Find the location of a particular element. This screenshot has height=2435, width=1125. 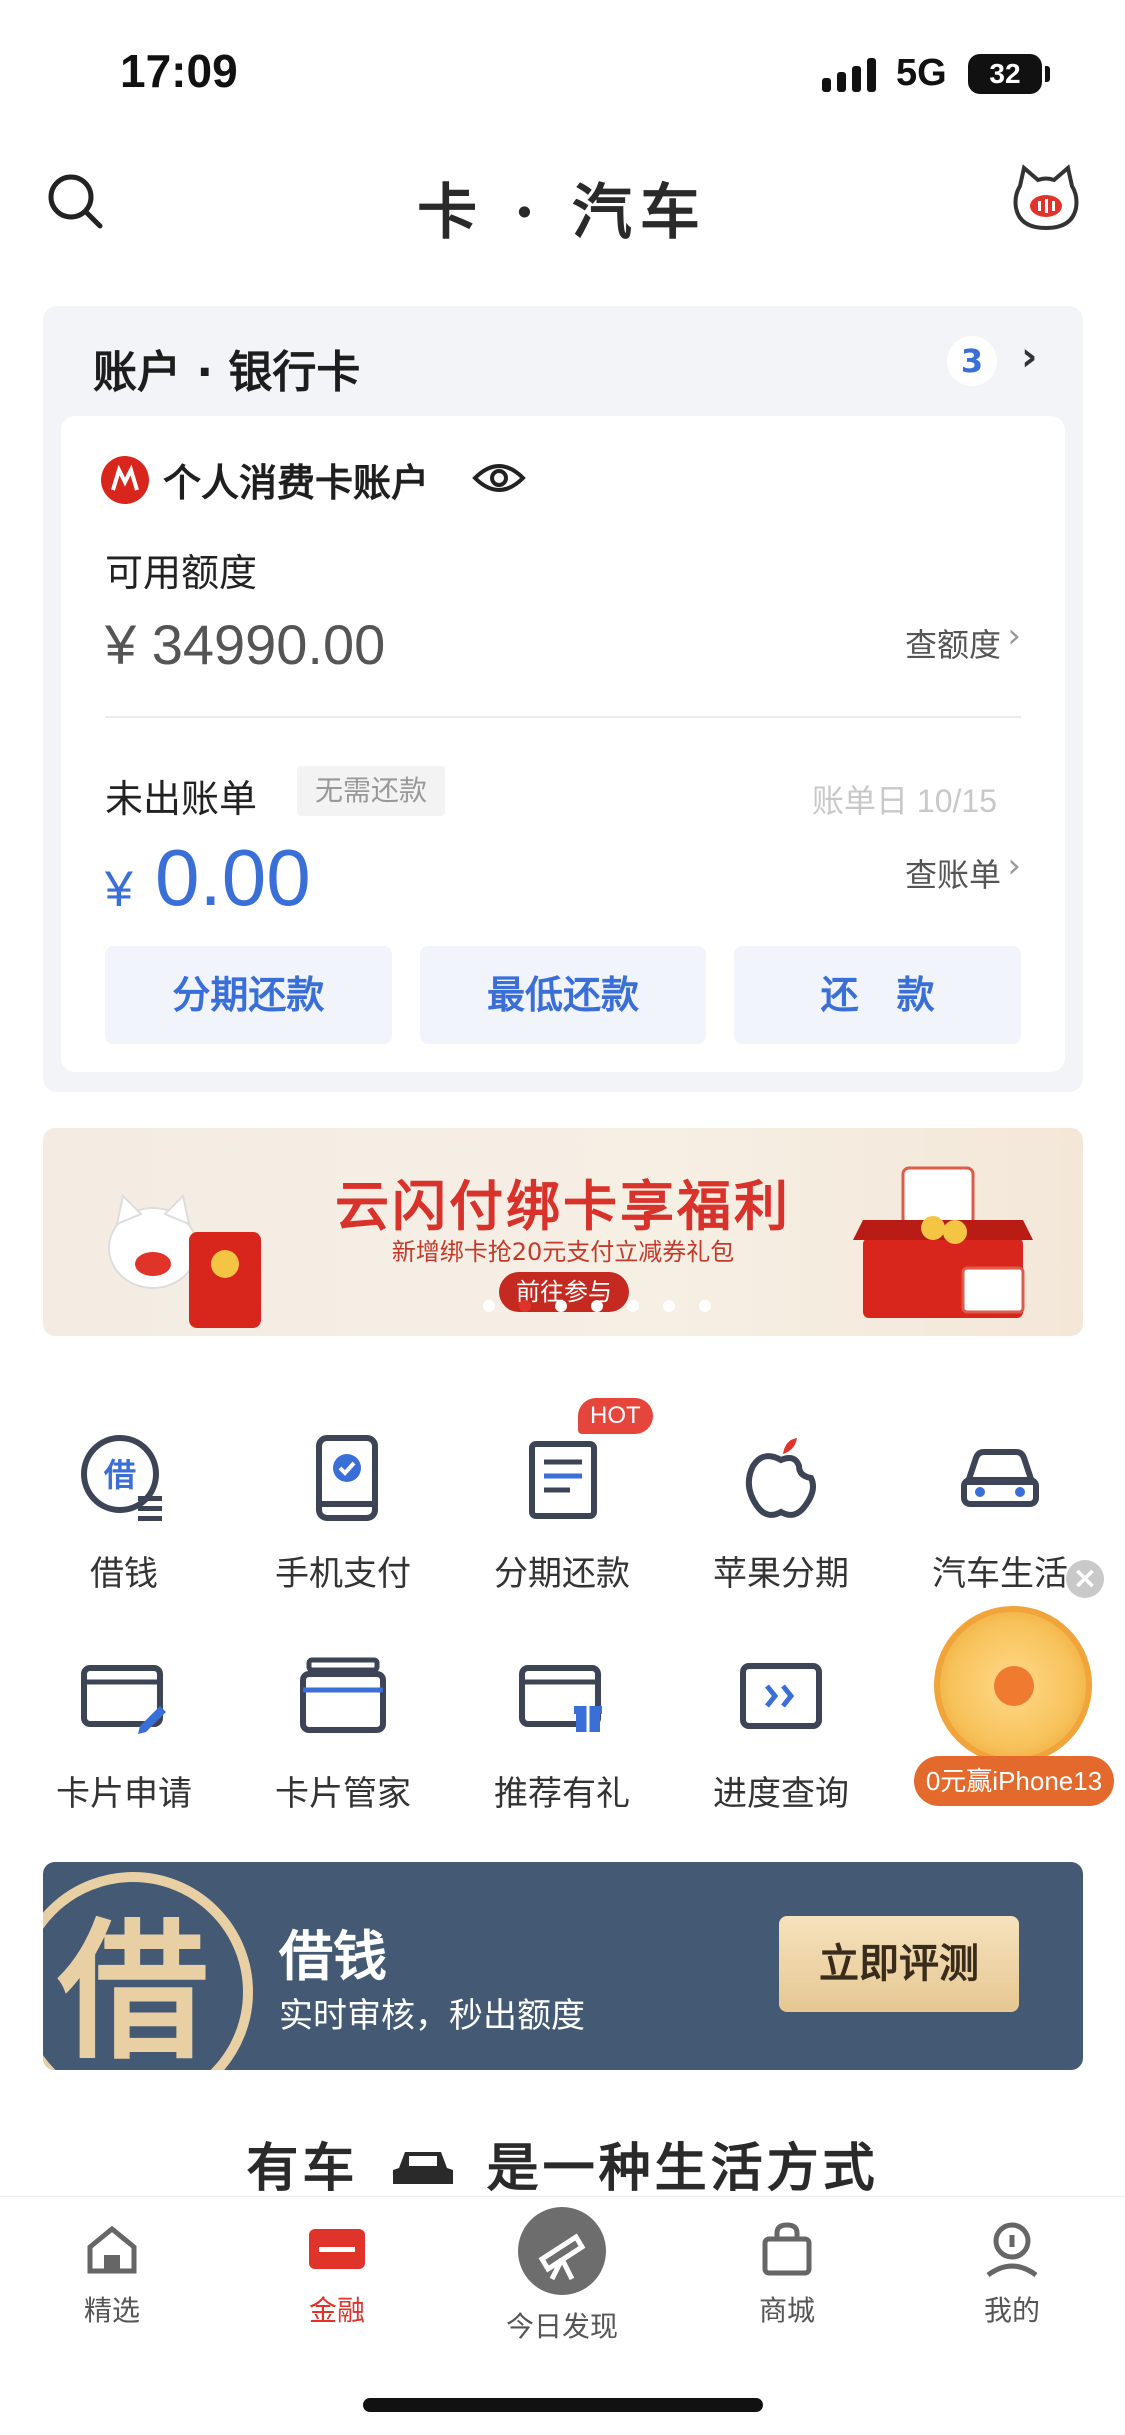

menu-label: 借钱 is located at coordinates (124, 1574).